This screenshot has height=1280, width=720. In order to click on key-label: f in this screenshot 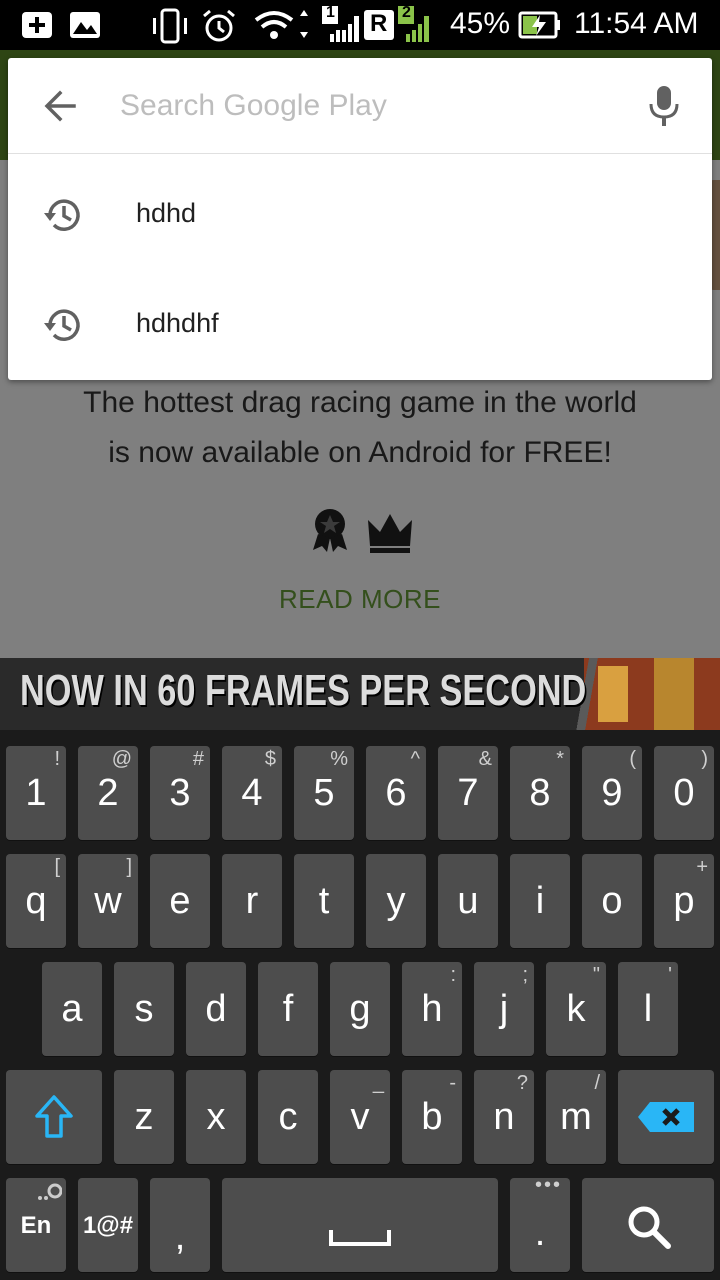, I will do `click(288, 1009)`.